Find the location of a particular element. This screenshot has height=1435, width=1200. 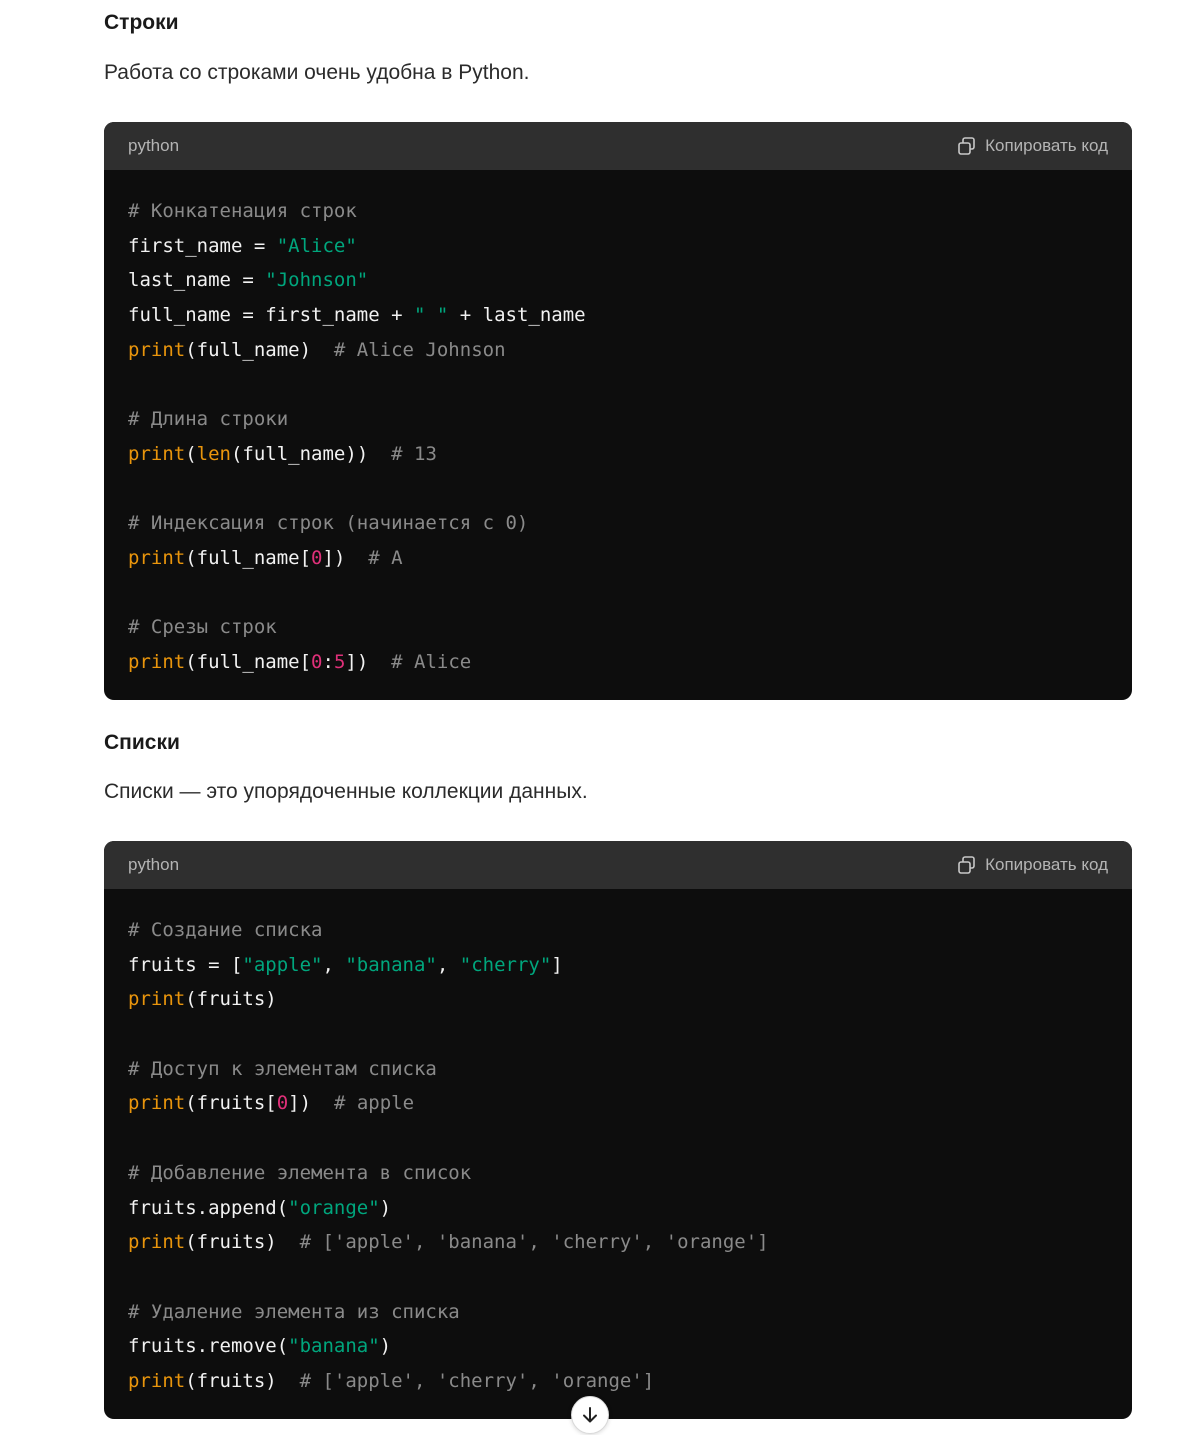

code-token-string: "orange" is located at coordinates (334, 1207).